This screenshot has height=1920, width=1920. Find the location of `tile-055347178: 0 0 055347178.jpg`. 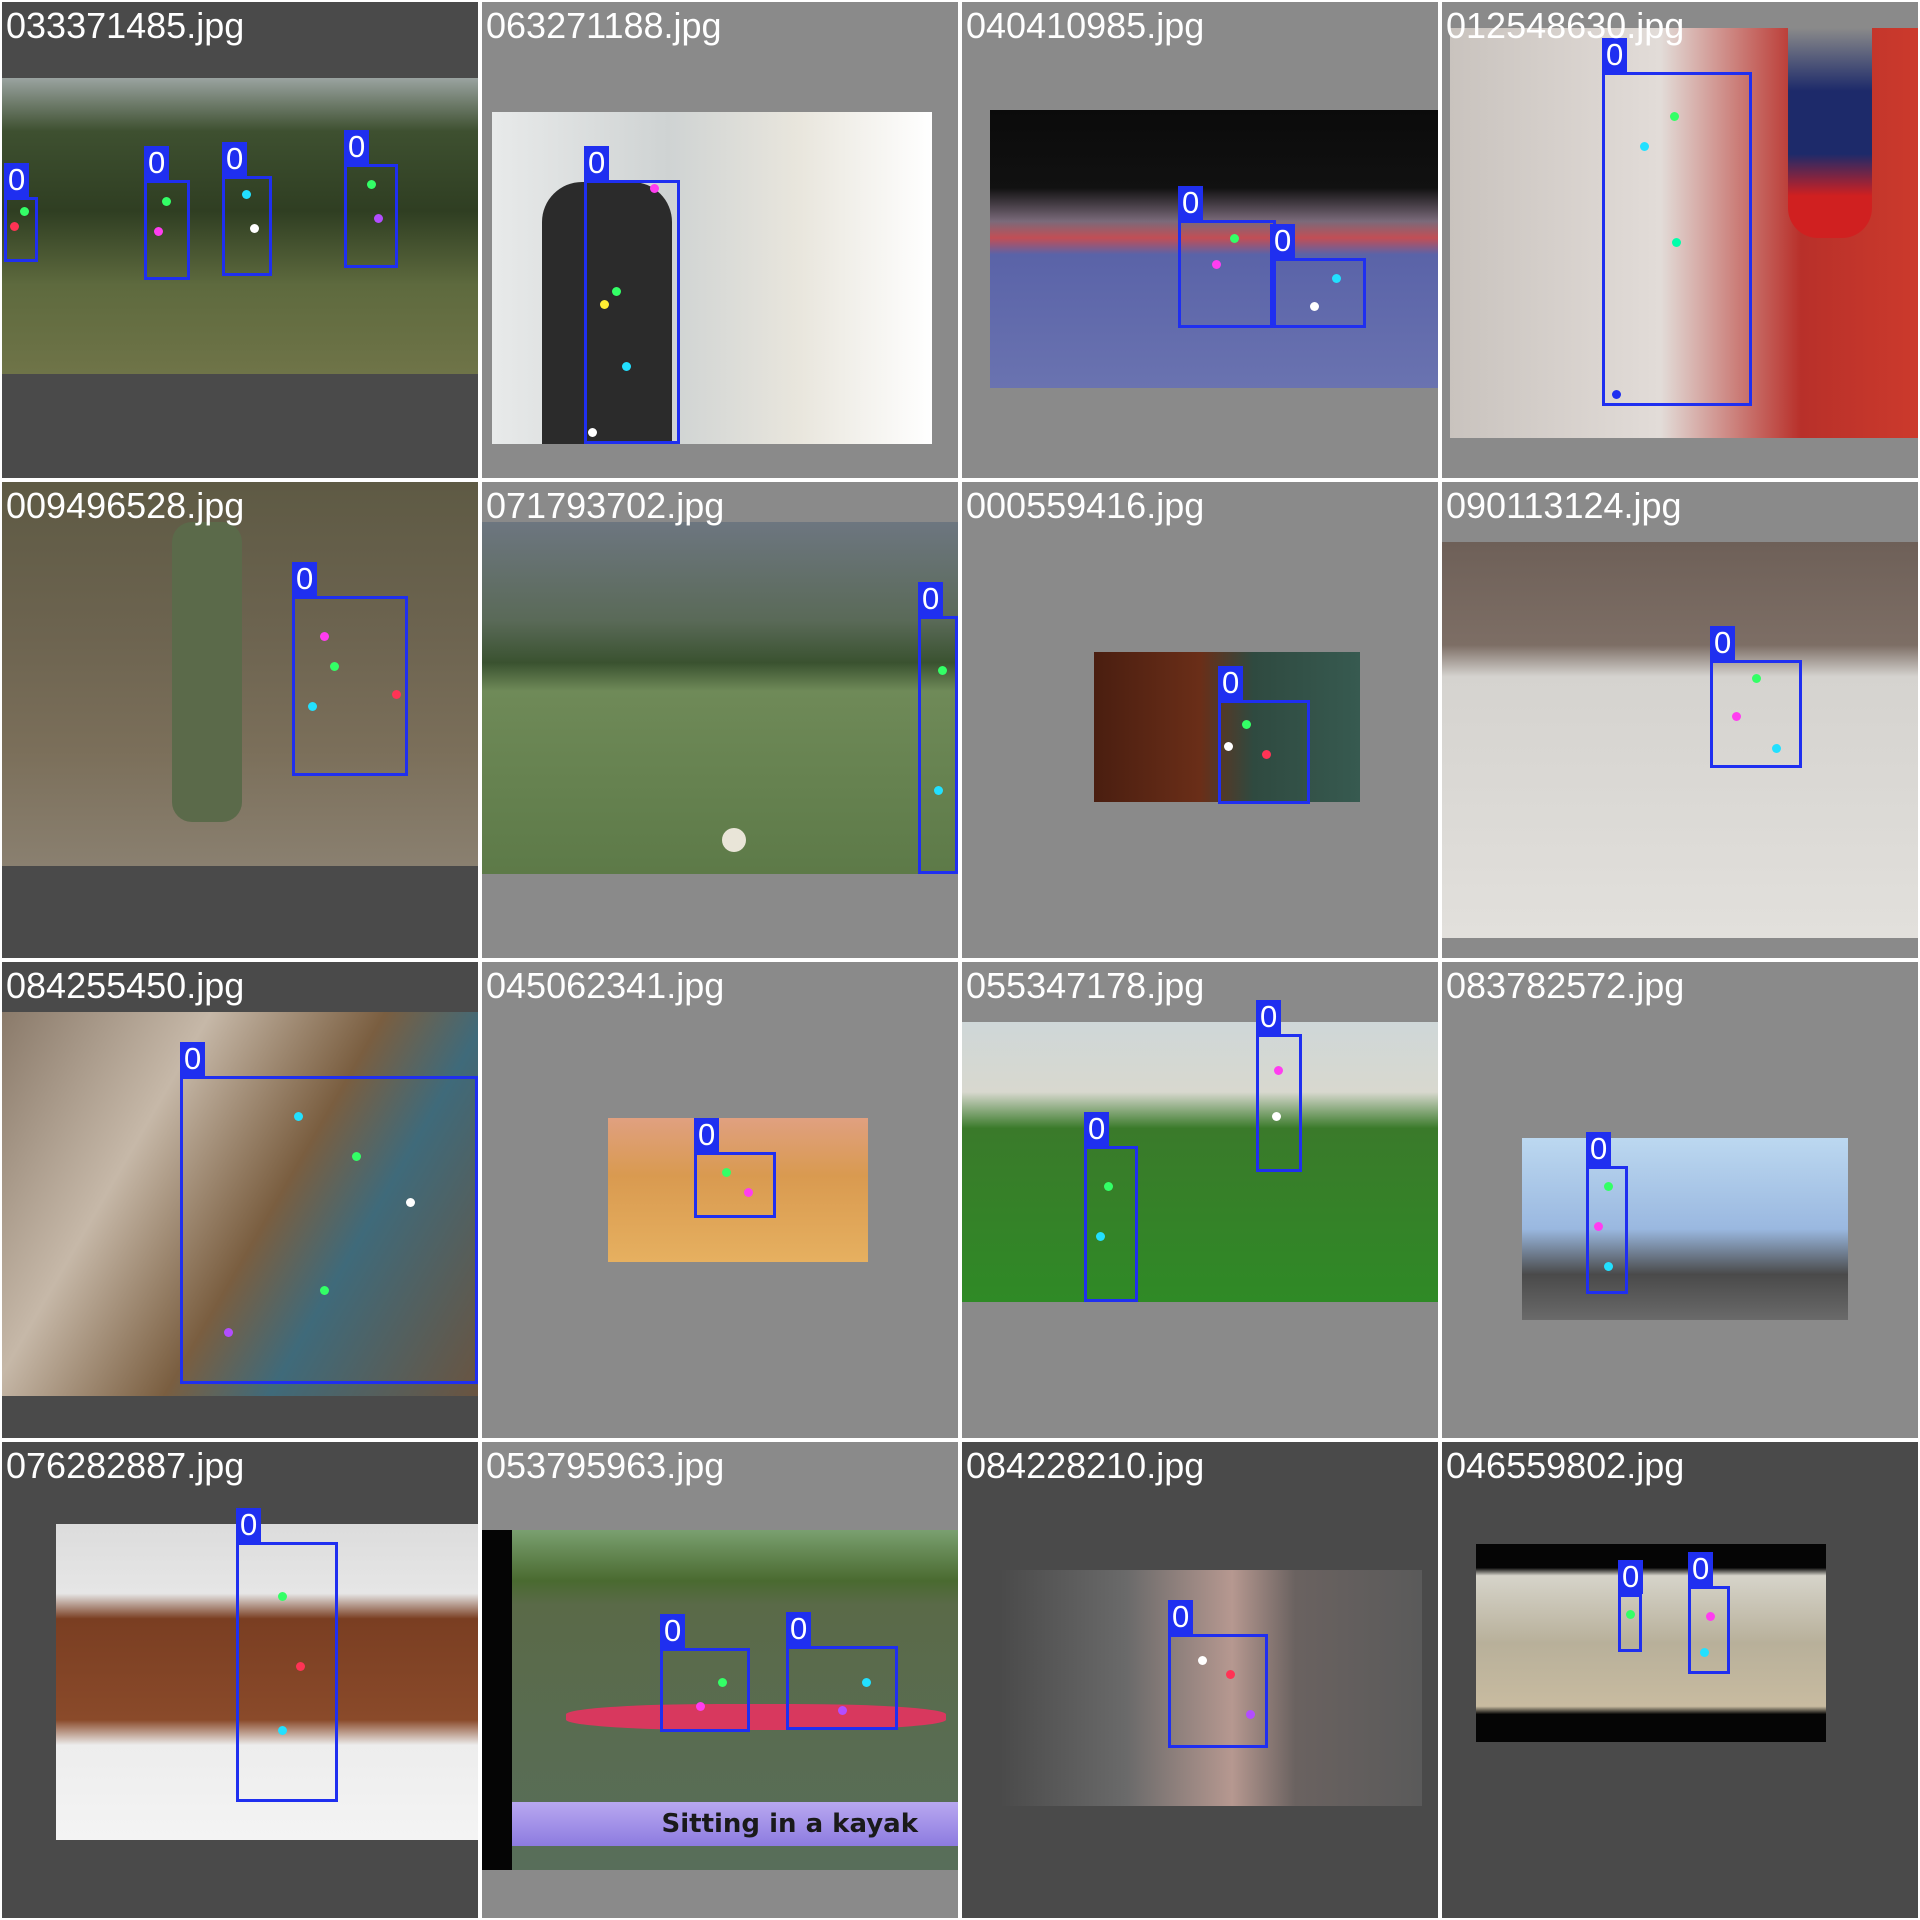

tile-055347178: 0 0 055347178.jpg is located at coordinates (1200, 1200).